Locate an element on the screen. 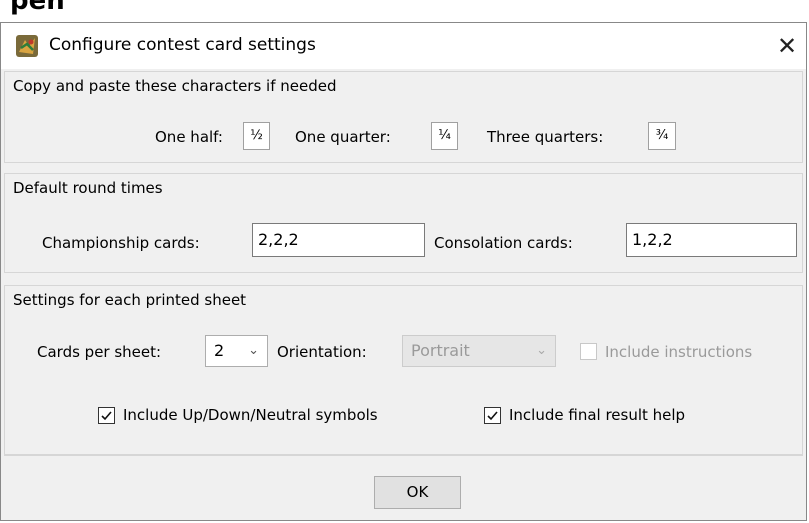 This screenshot has width=809, height=523. one-quarter-label: One quarter: is located at coordinates (343, 137).